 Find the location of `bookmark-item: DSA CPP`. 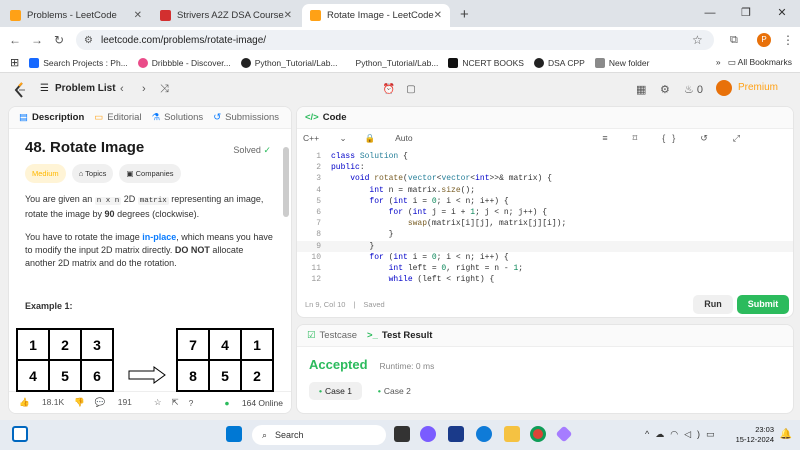

bookmark-item: DSA CPP is located at coordinates (559, 62).